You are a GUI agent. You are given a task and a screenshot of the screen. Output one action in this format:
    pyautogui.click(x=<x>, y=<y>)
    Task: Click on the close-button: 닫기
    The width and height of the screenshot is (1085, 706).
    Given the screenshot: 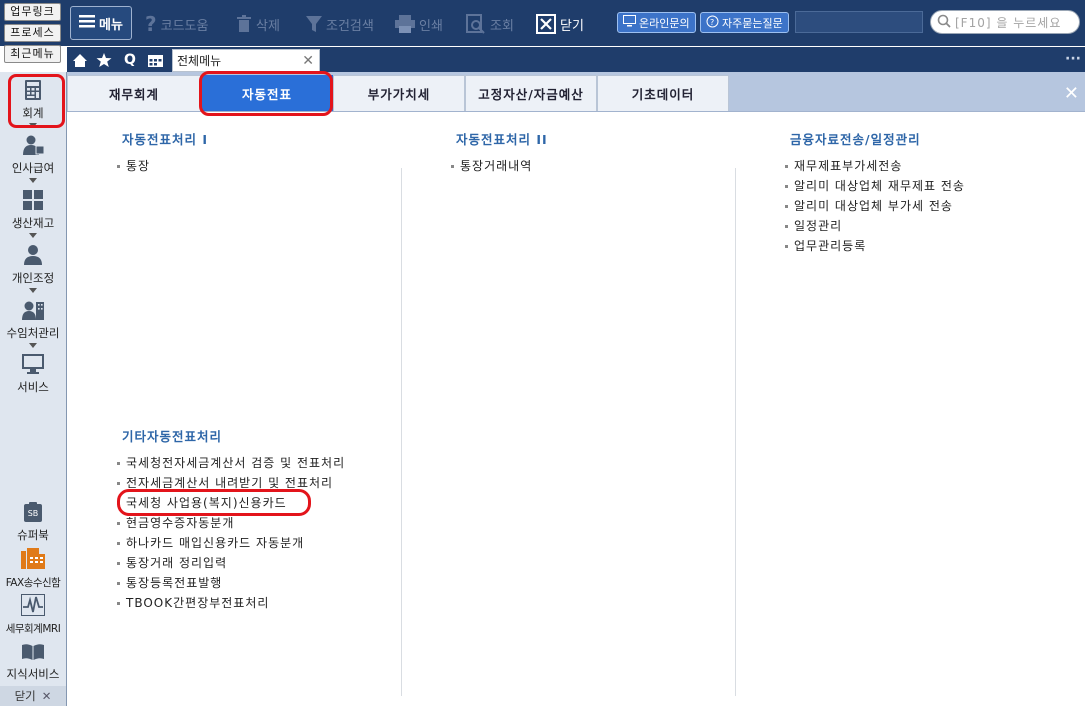 What is the action you would take?
    pyautogui.click(x=560, y=24)
    